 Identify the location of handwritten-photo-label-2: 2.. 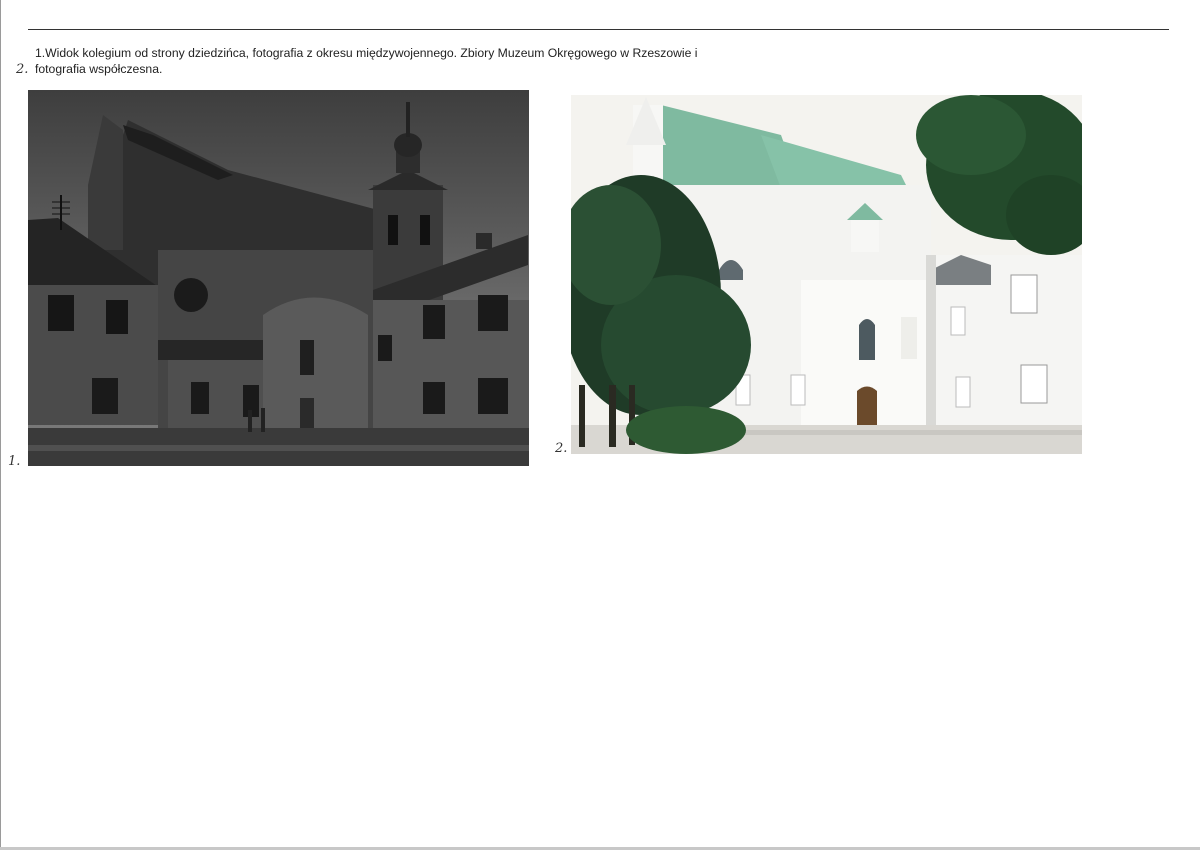
(561, 448).